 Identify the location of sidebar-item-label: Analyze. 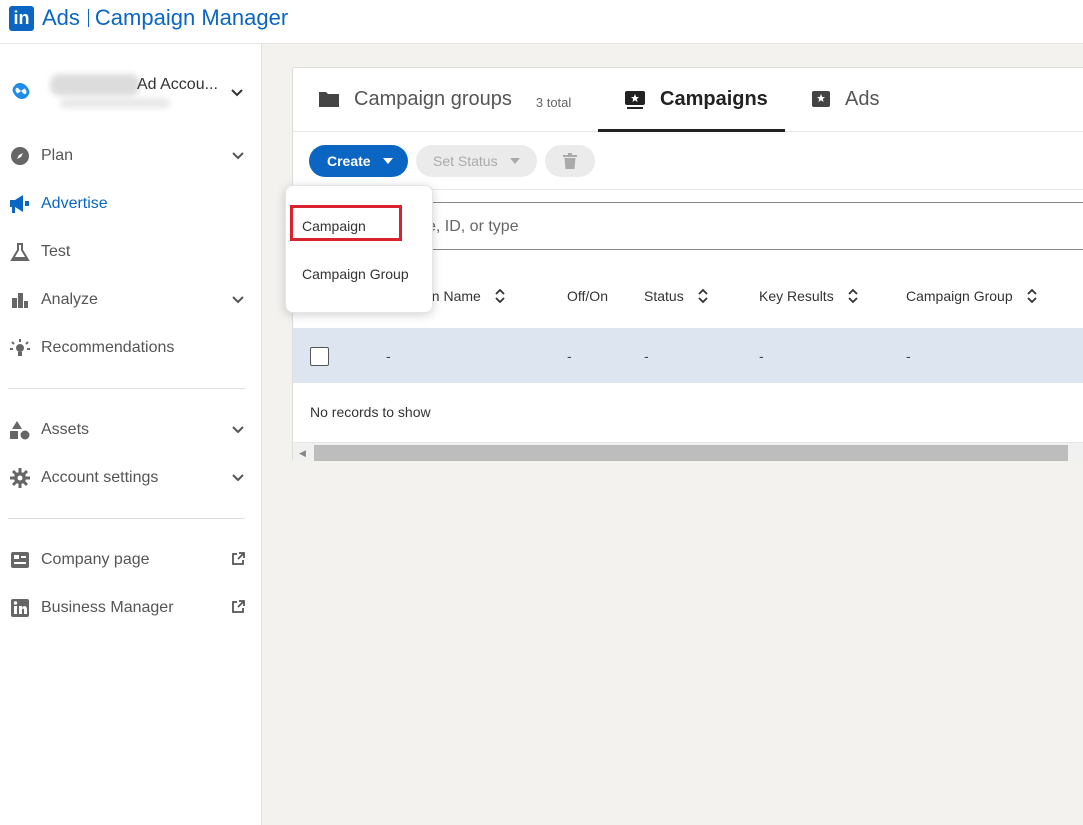
(69, 299).